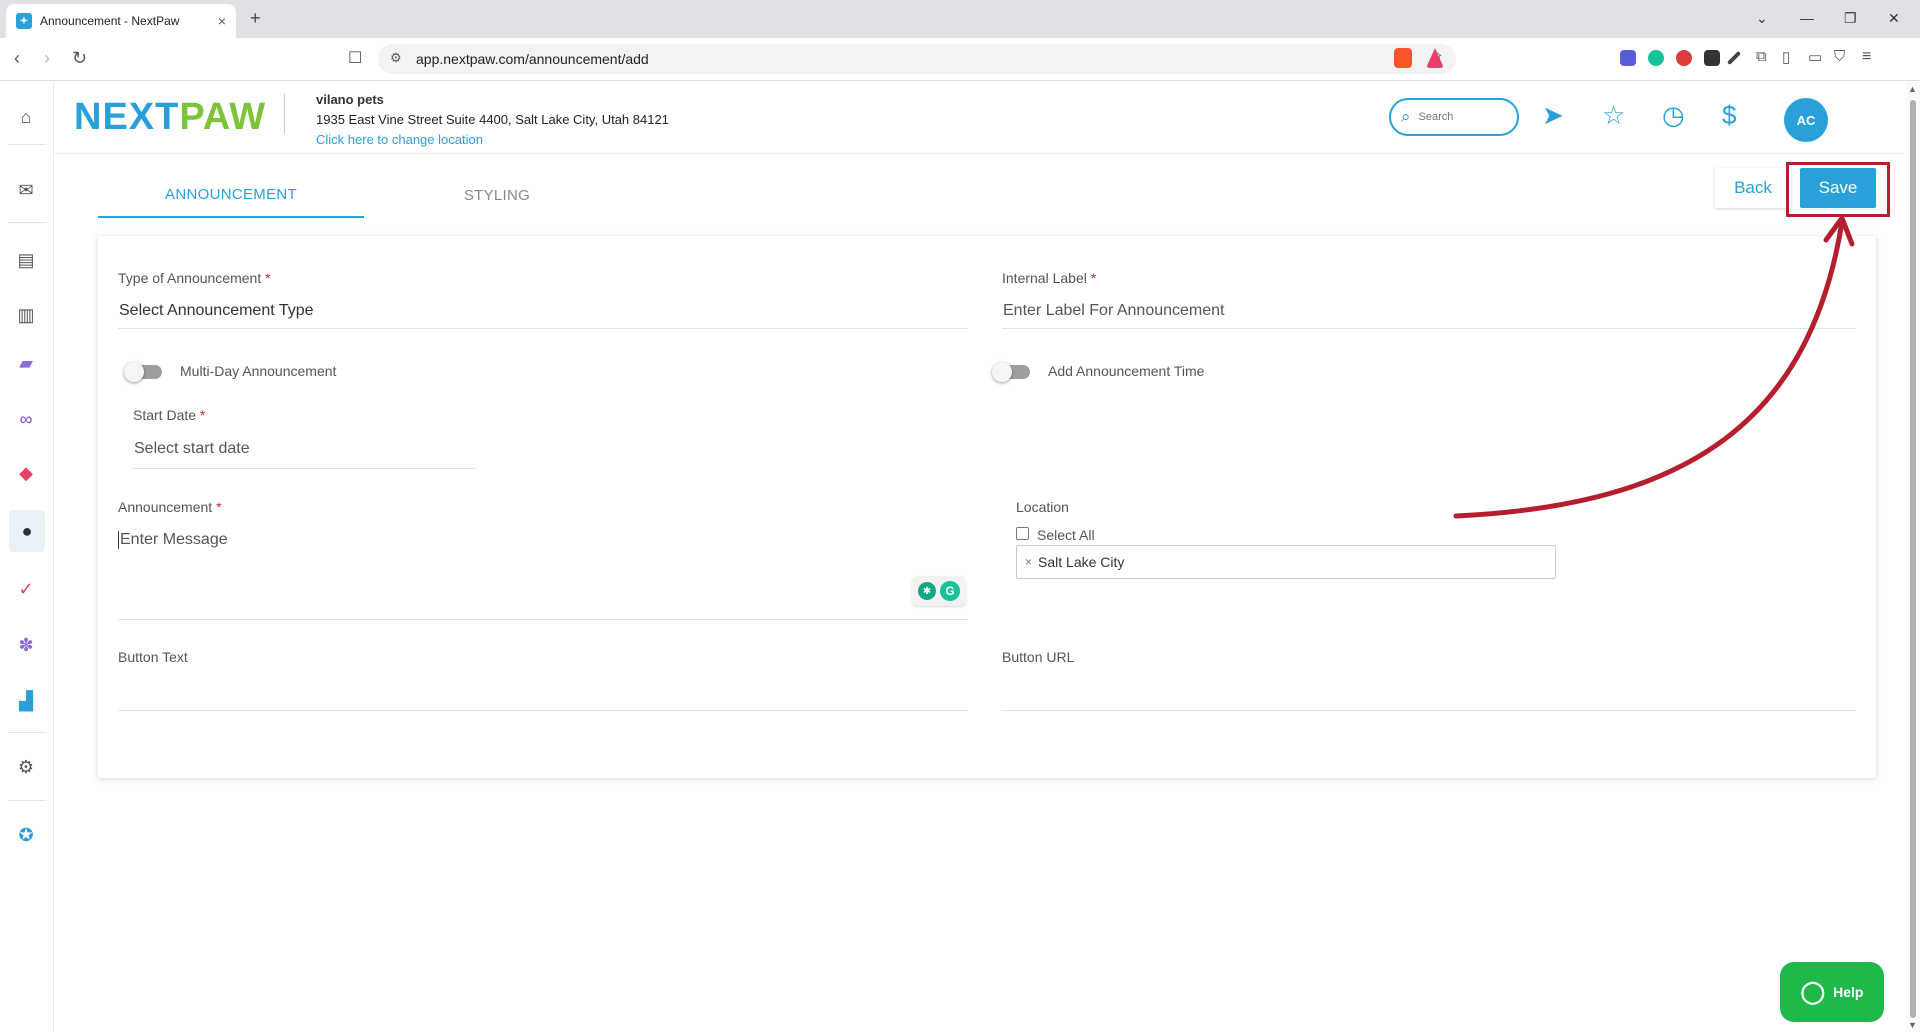 Image resolution: width=1920 pixels, height=1032 pixels. Describe the element at coordinates (1753, 188) in the screenshot. I see `back-button: Back` at that location.